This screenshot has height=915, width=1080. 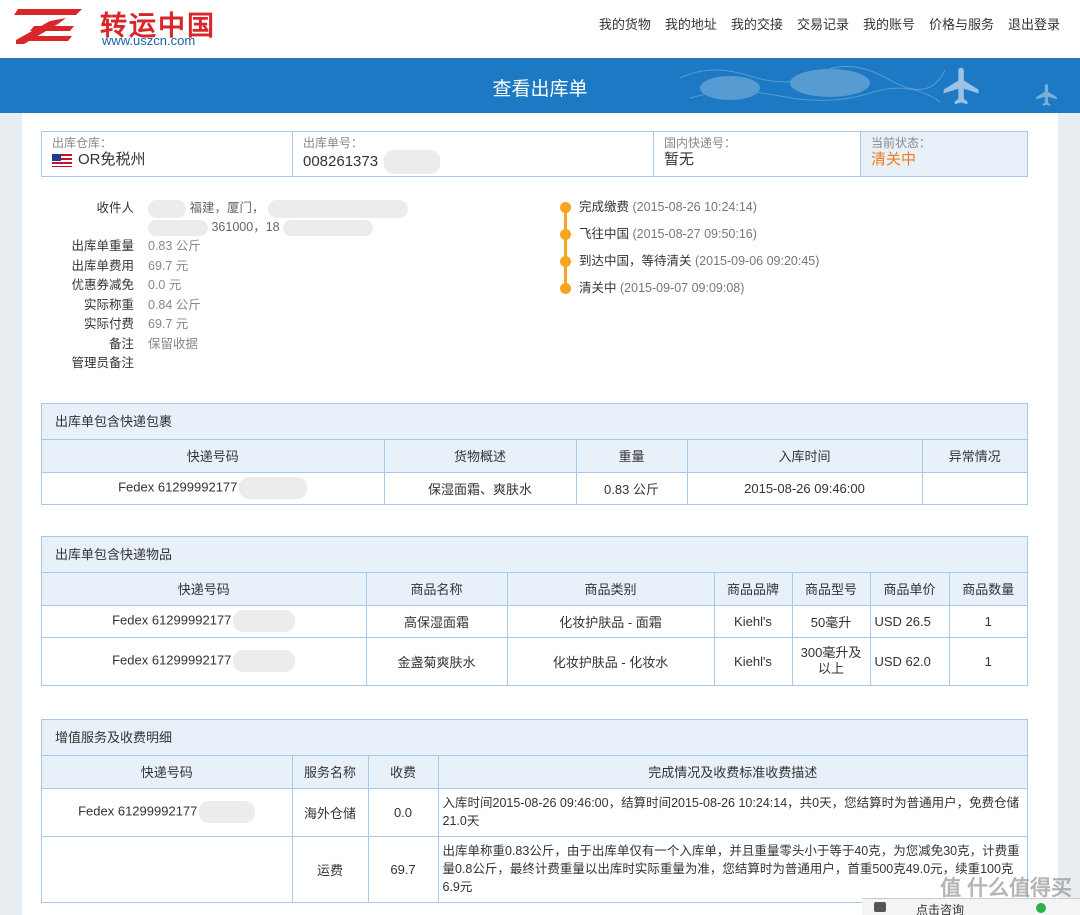 What do you see at coordinates (330, 772) in the screenshot?
I see `column-header: 服务名称` at bounding box center [330, 772].